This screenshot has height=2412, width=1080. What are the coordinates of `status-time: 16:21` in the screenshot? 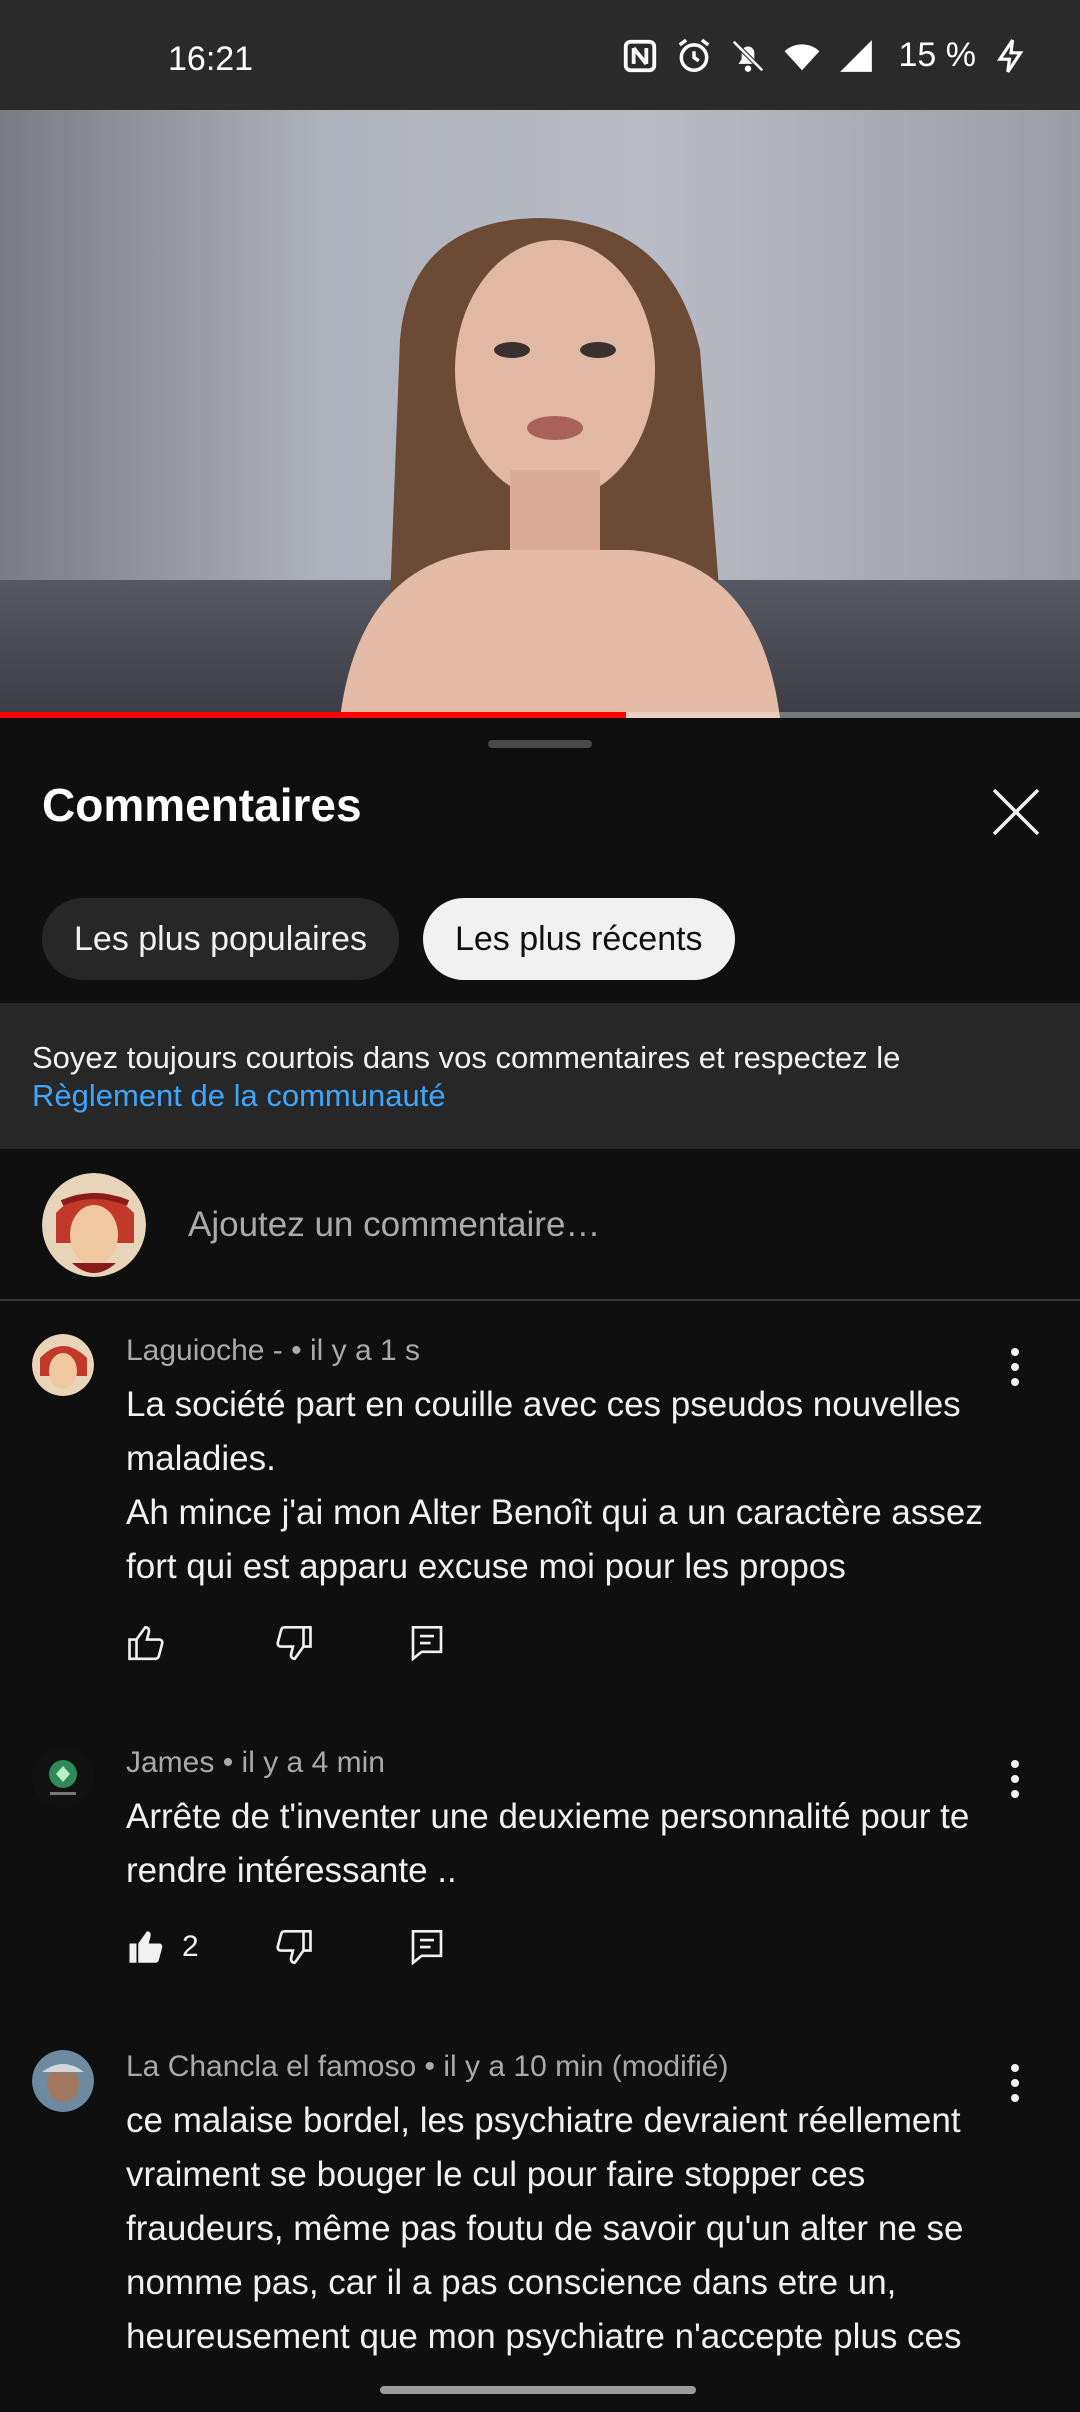 It's located at (211, 59).